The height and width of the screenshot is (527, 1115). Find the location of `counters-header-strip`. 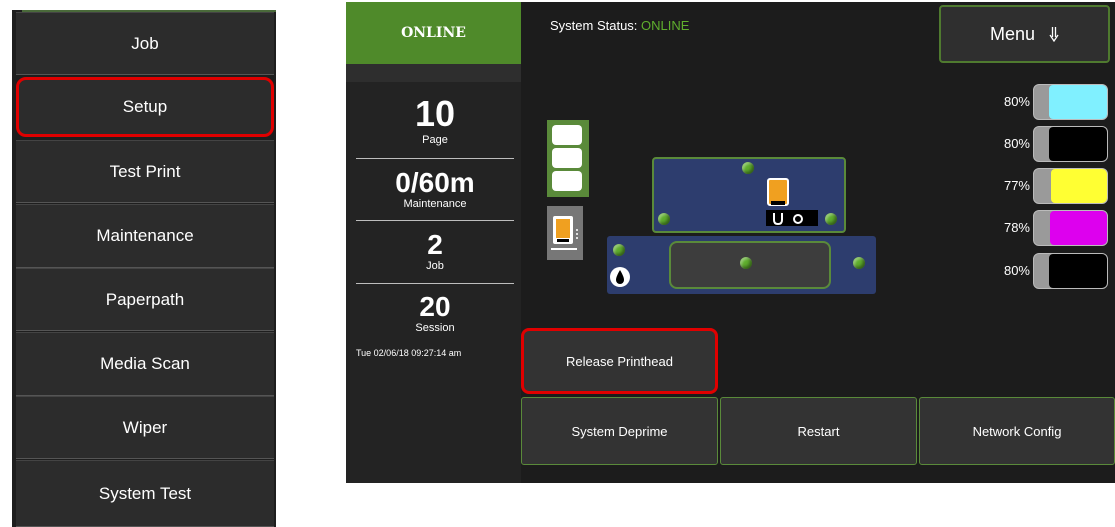

counters-header-strip is located at coordinates (433, 73).